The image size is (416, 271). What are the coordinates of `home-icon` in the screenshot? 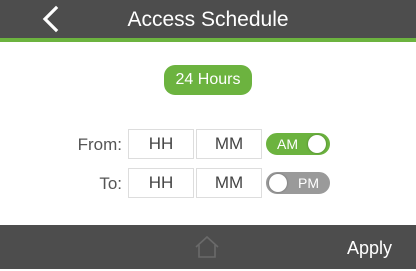 It's located at (207, 247).